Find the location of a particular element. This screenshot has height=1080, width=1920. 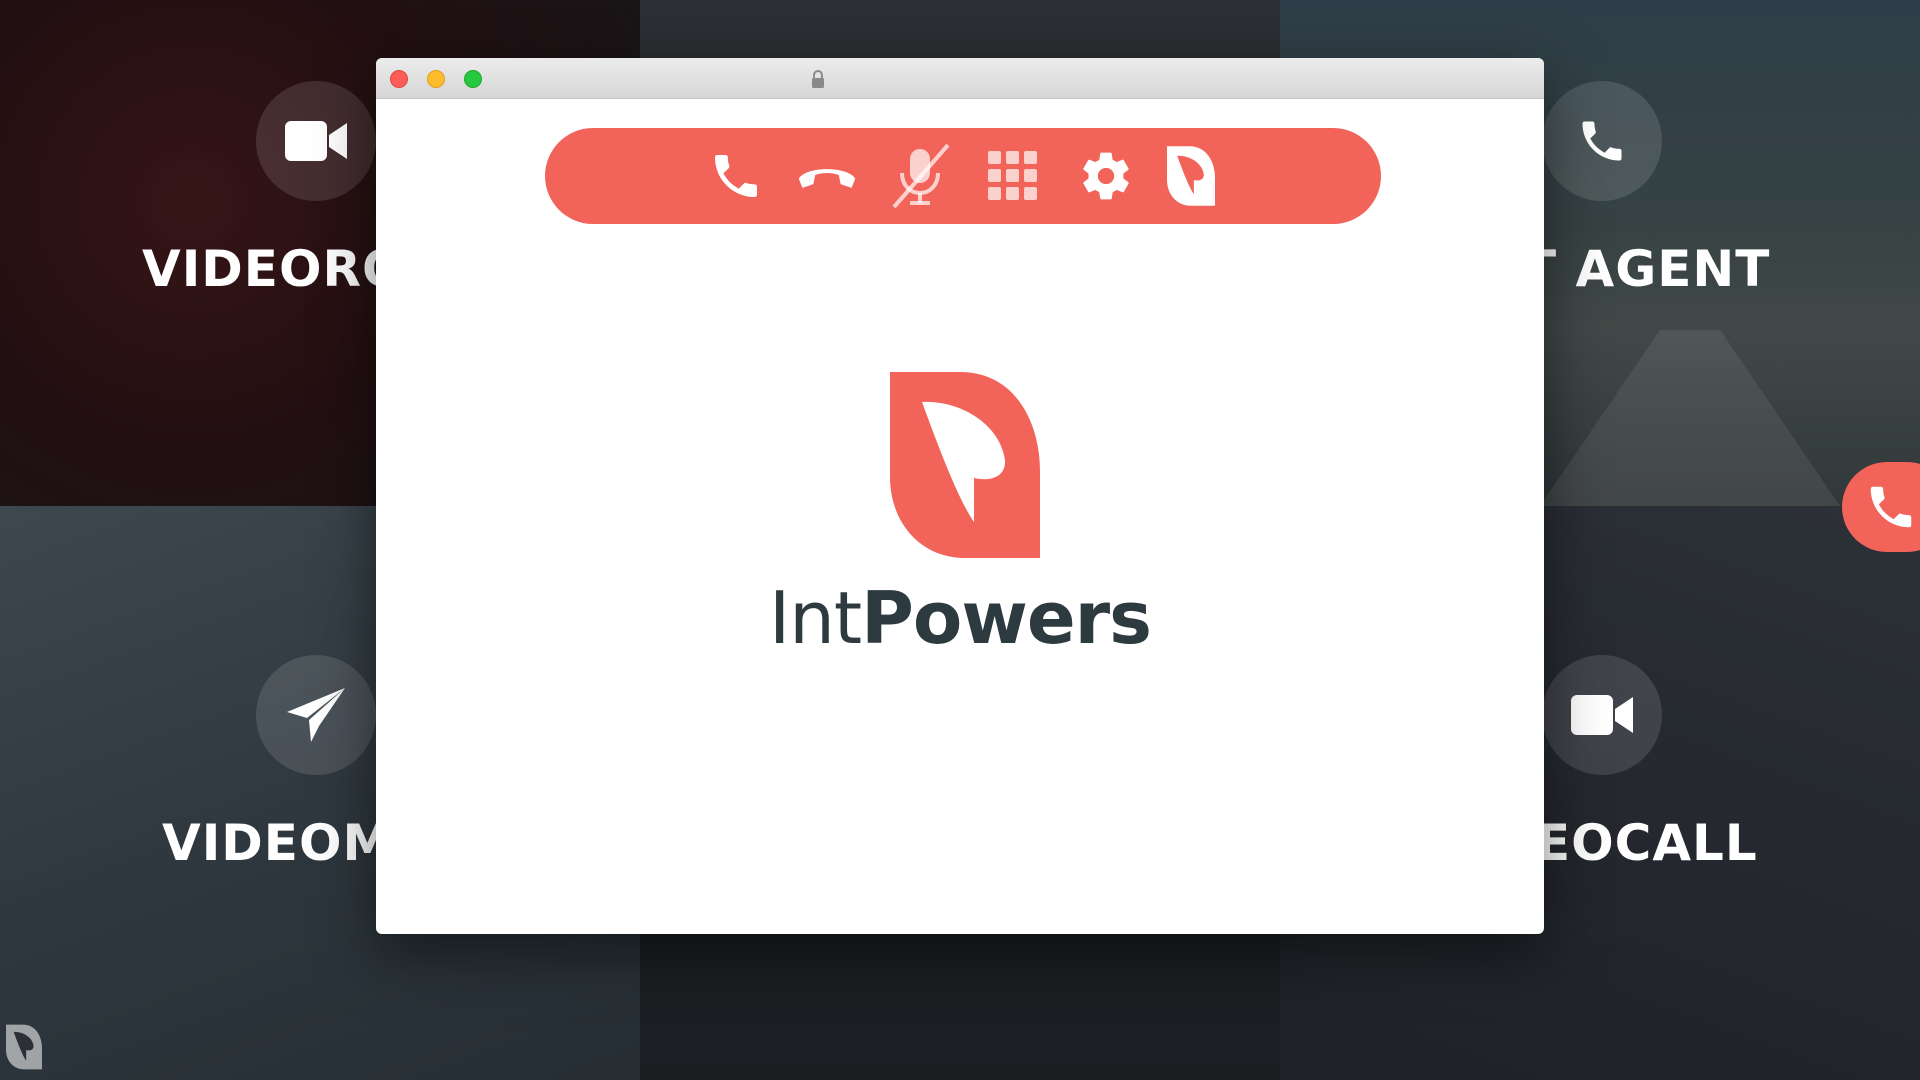

brand-wordmark: IntPowers is located at coordinates (960, 618).